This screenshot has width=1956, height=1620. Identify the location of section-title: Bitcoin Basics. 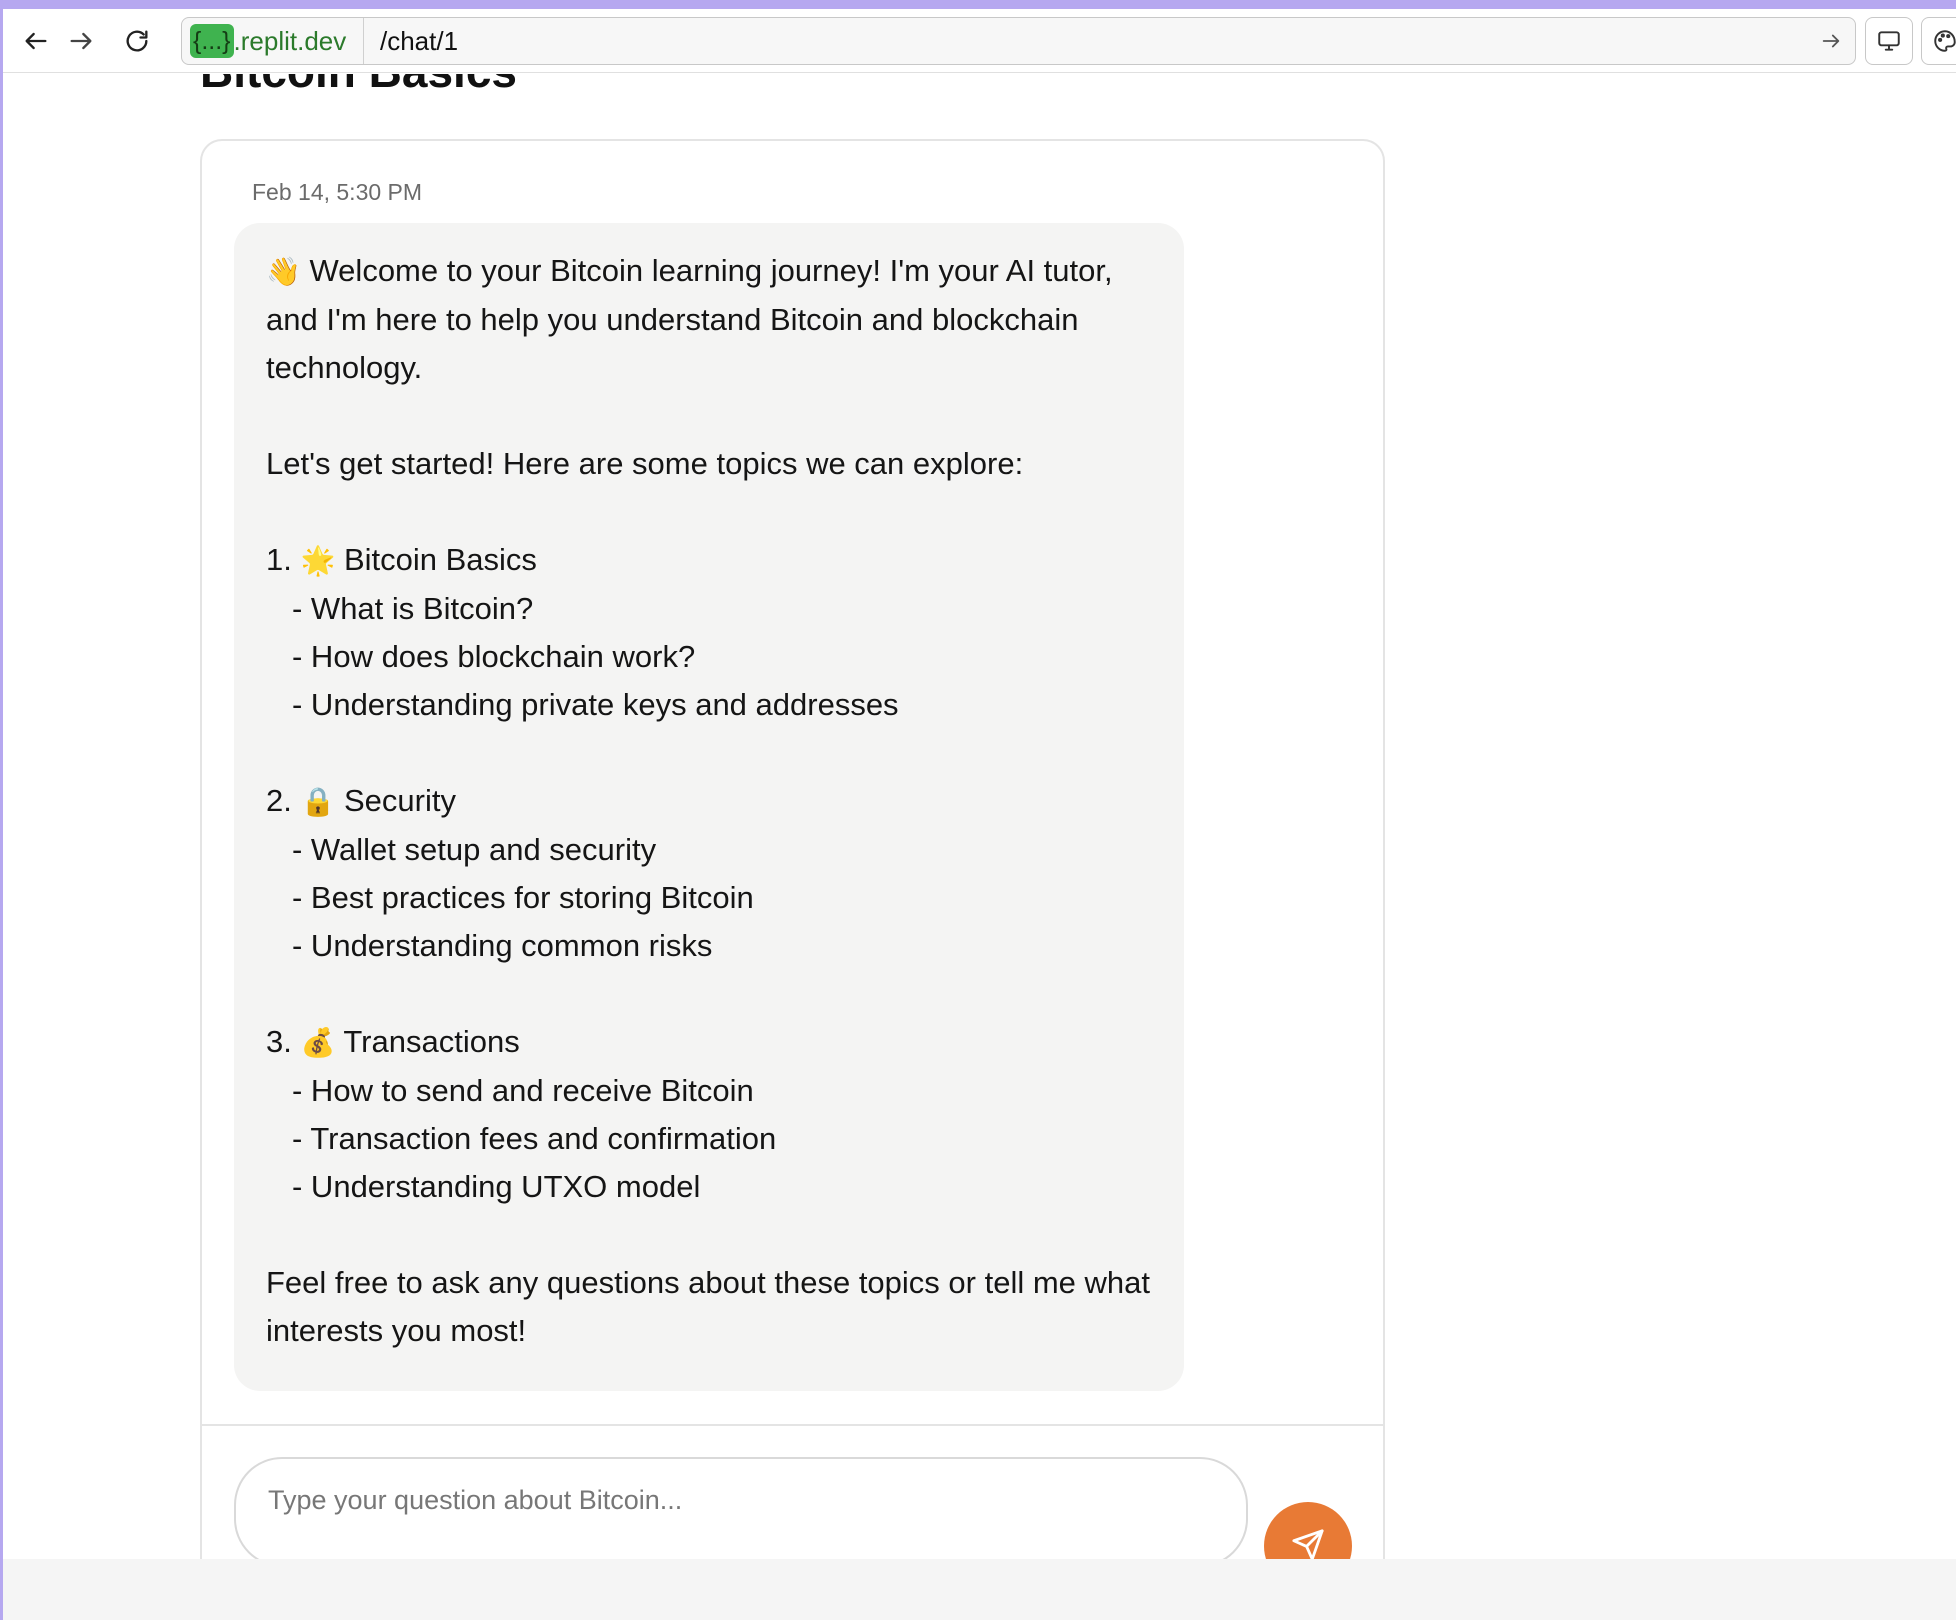
(436, 559).